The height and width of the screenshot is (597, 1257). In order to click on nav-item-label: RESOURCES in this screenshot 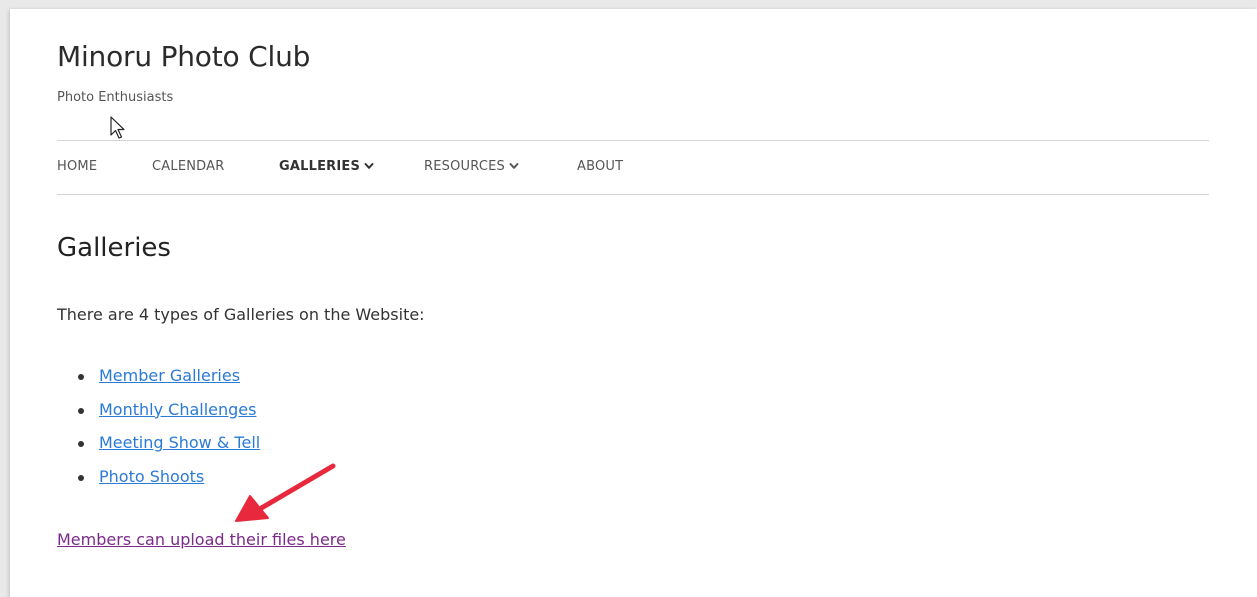, I will do `click(464, 166)`.